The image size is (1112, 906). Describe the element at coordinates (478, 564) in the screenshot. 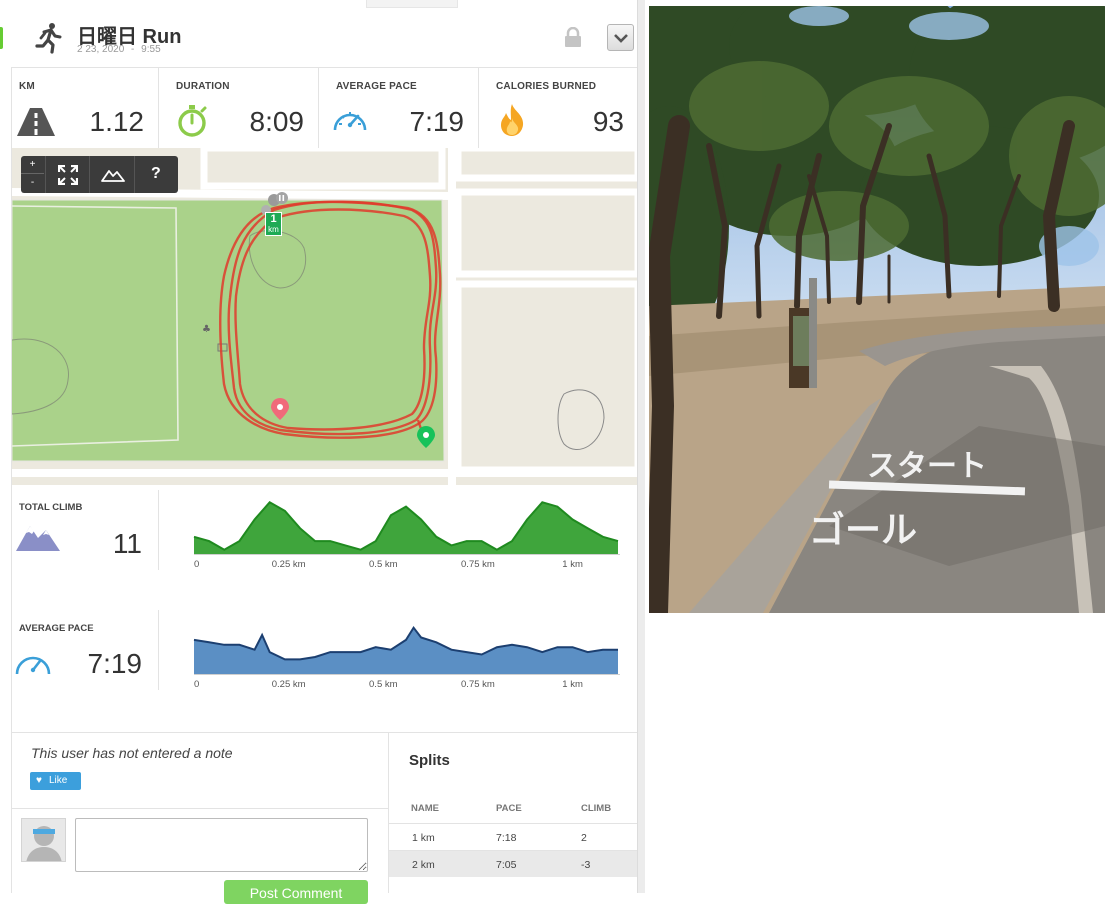

I see `climb-x-tick-label: 0.75 km` at that location.